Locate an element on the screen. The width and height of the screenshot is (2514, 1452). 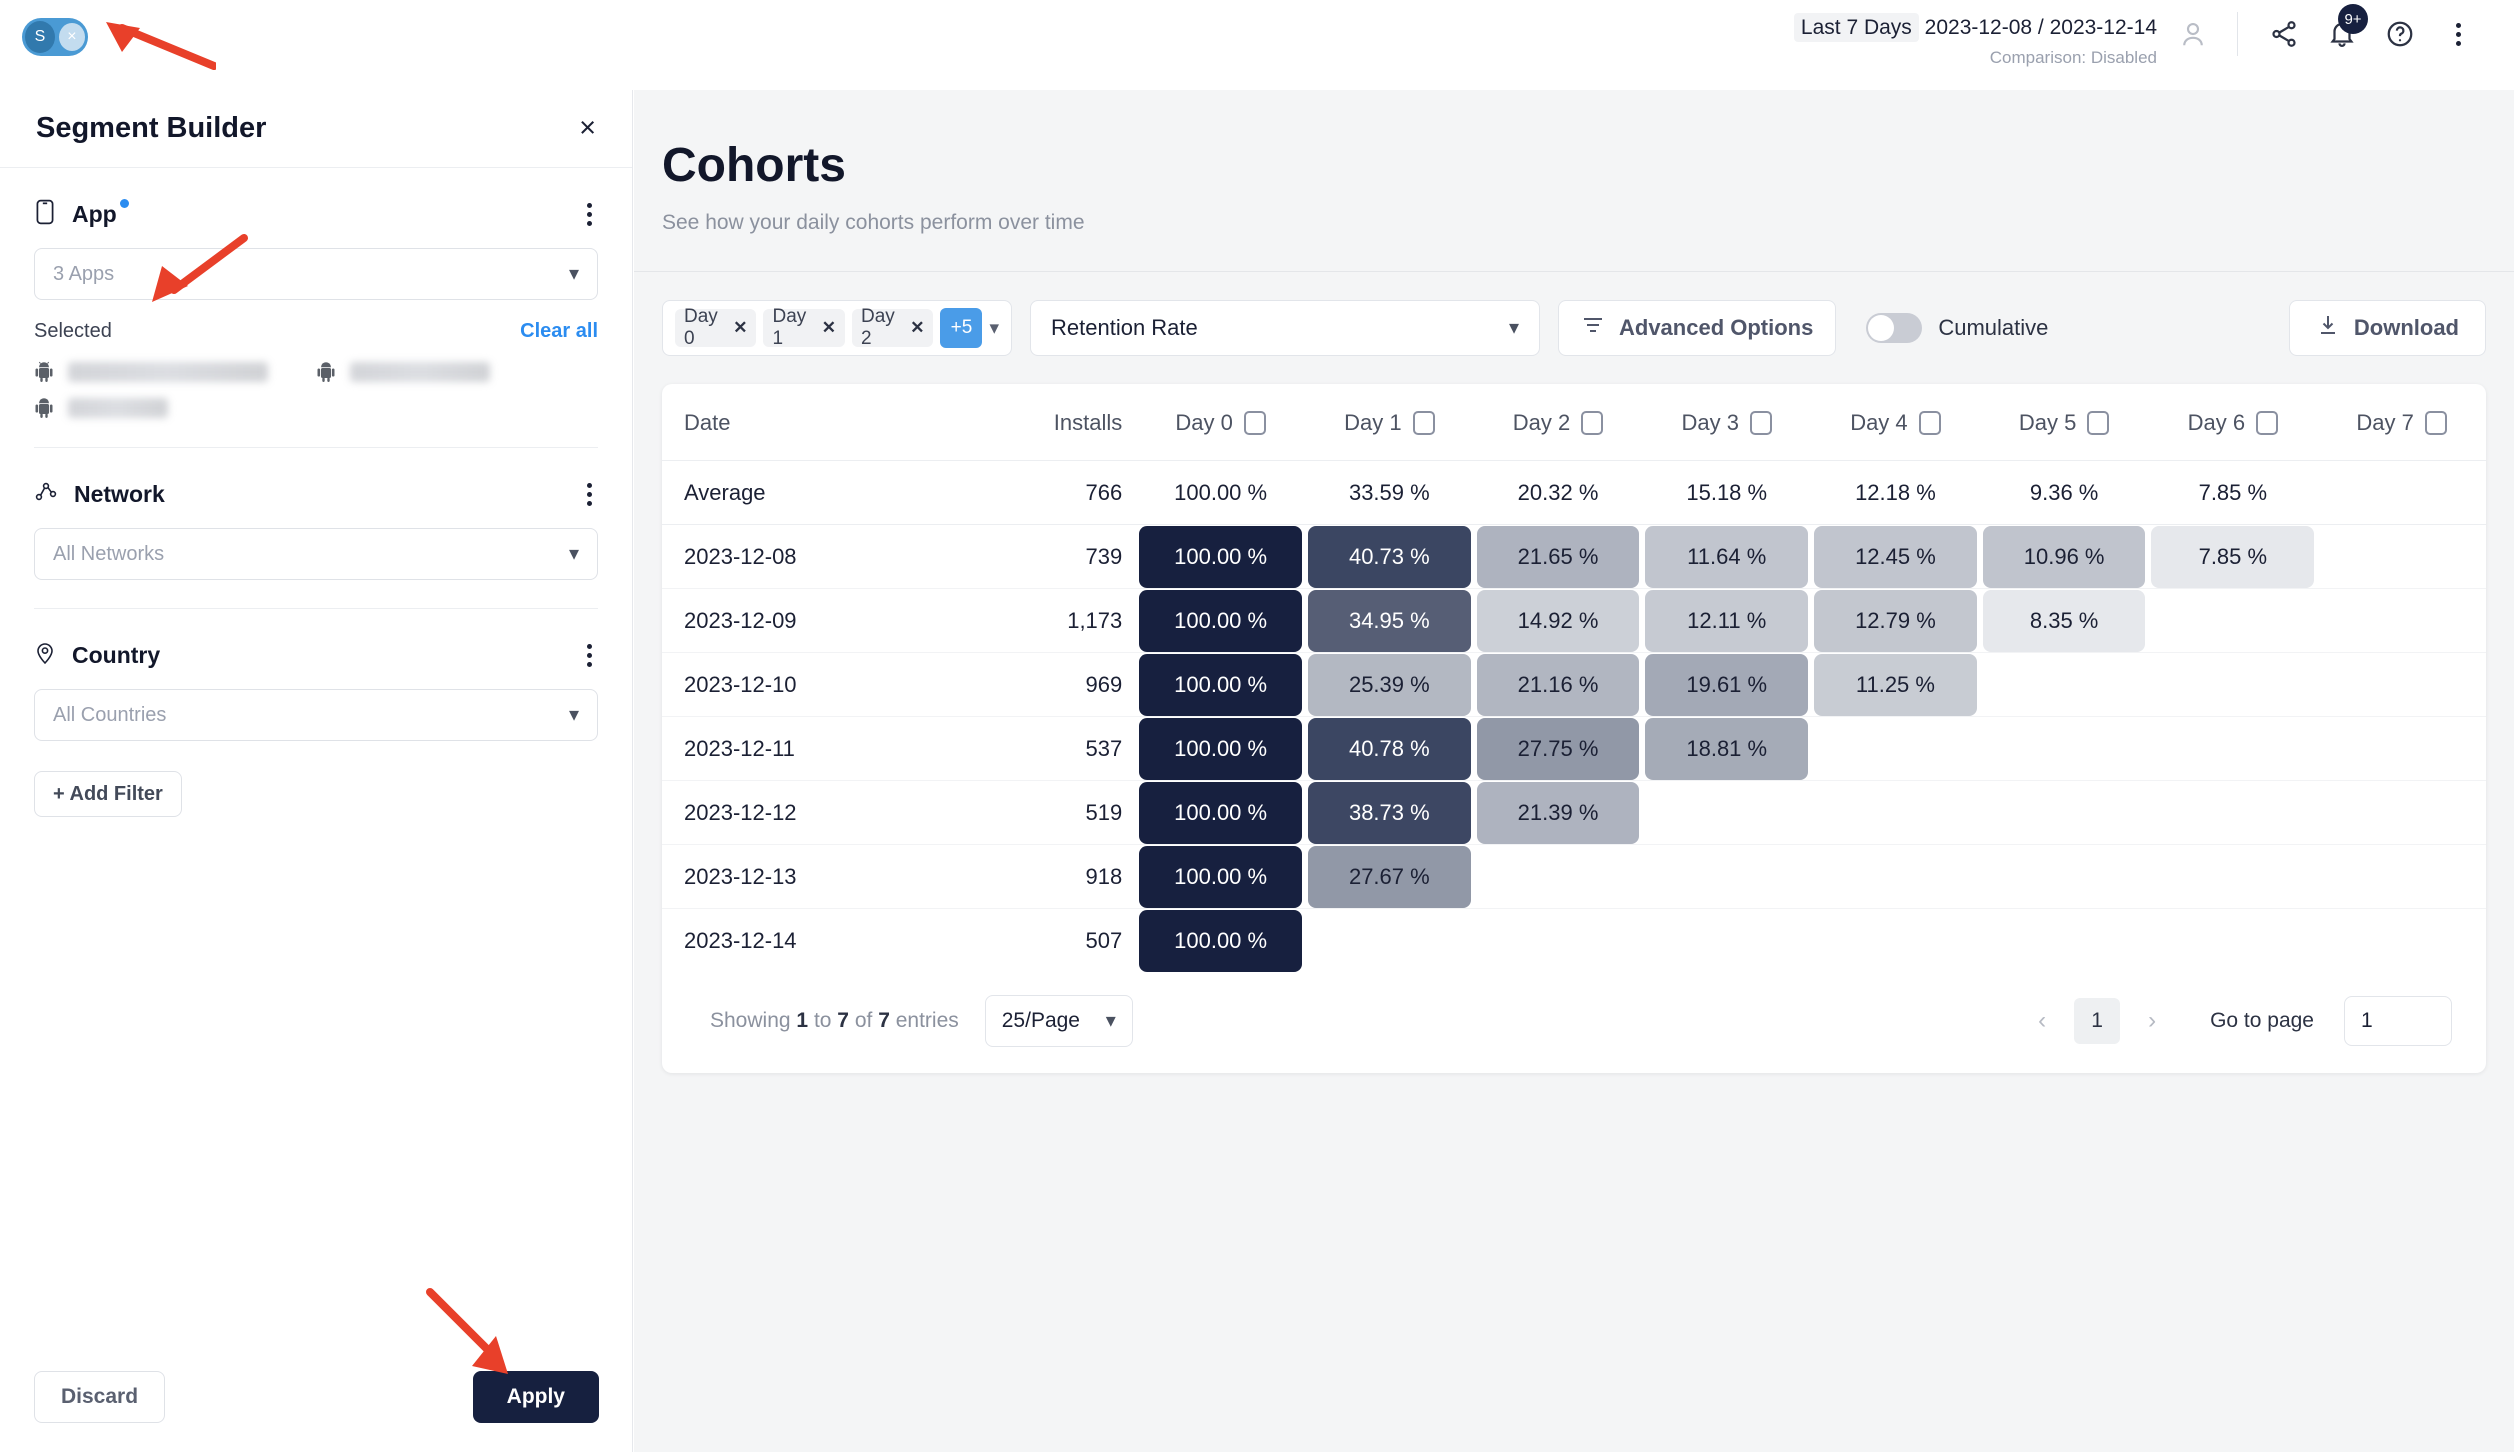
retention-cell: 19.61 % is located at coordinates (1727, 684).